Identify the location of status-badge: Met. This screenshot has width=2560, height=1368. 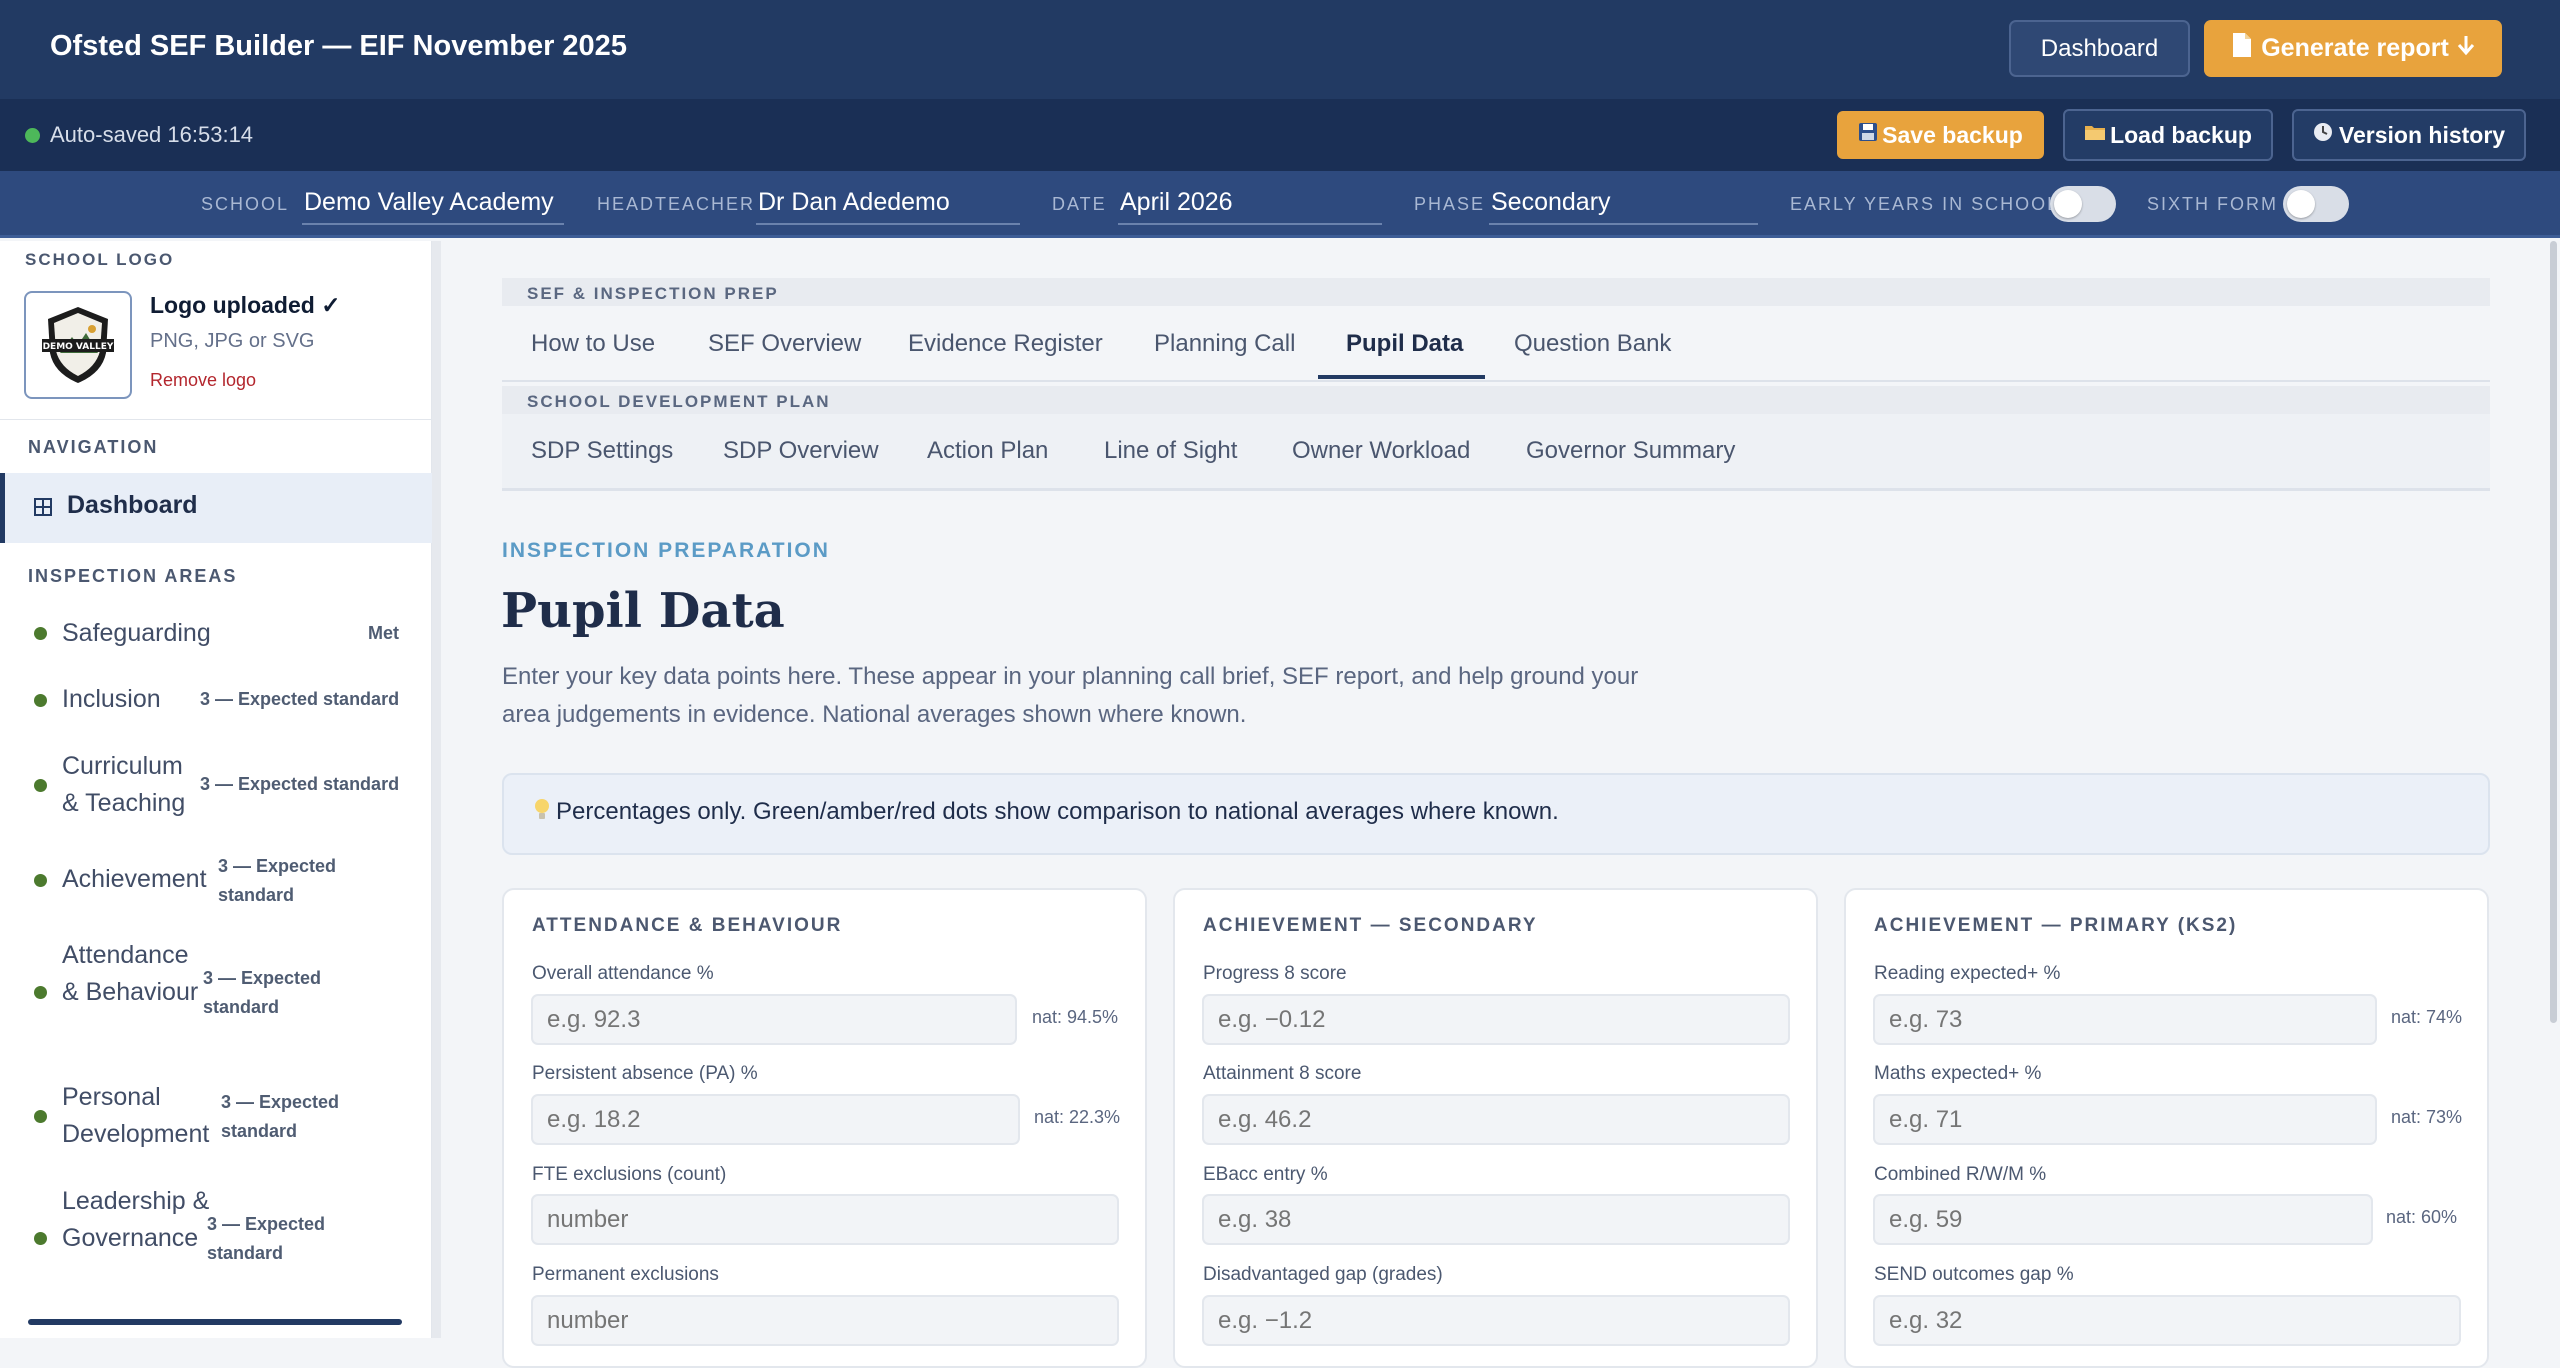
(383, 633).